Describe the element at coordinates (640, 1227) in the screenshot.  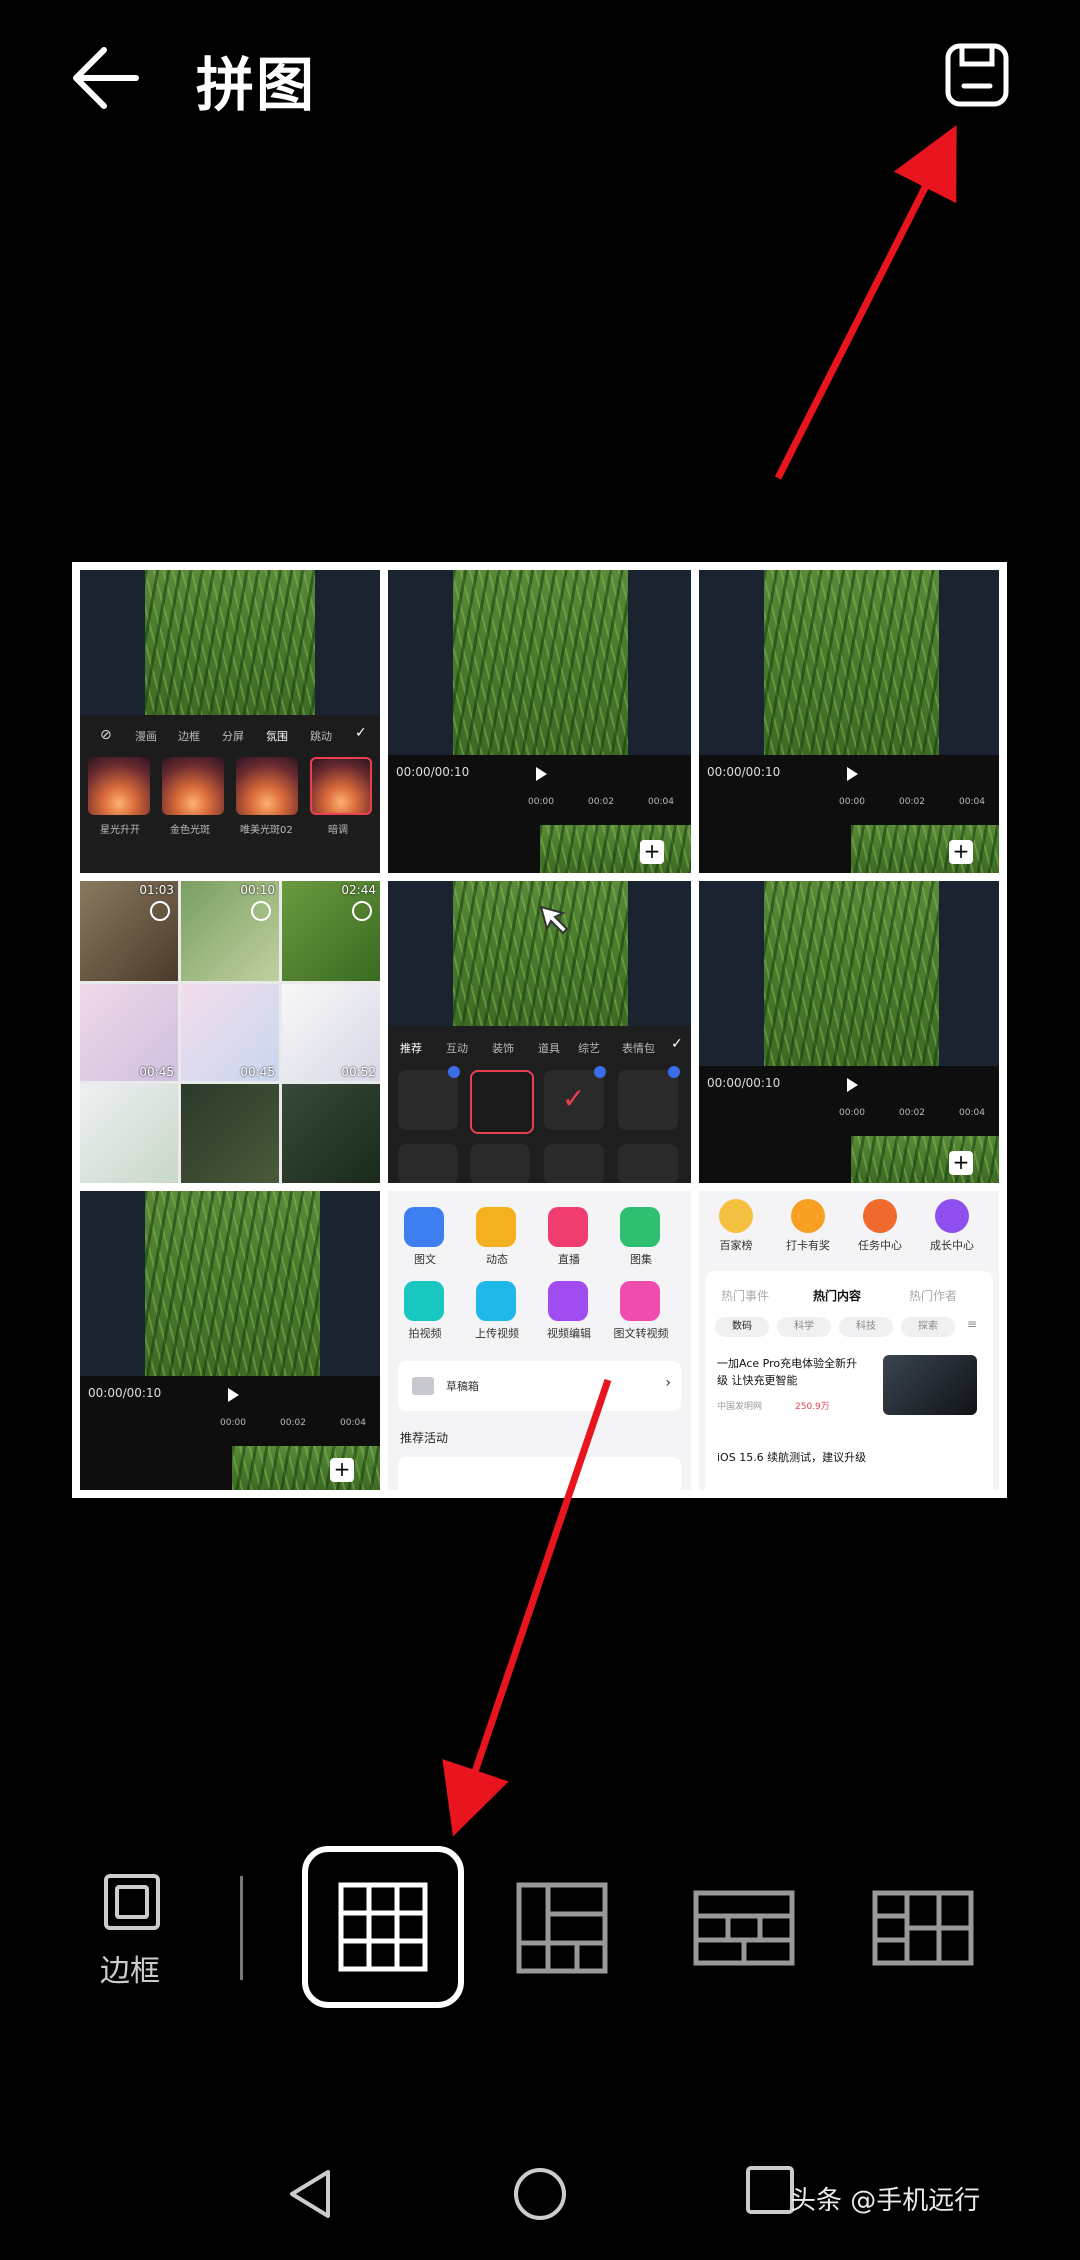
I see `image-app-icon` at that location.